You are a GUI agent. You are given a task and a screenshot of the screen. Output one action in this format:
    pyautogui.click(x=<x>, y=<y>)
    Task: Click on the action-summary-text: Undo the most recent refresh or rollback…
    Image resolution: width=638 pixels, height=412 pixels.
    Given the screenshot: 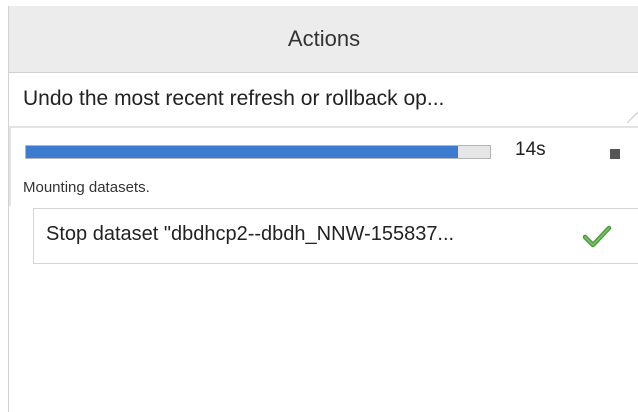 What is the action you would take?
    pyautogui.click(x=234, y=98)
    